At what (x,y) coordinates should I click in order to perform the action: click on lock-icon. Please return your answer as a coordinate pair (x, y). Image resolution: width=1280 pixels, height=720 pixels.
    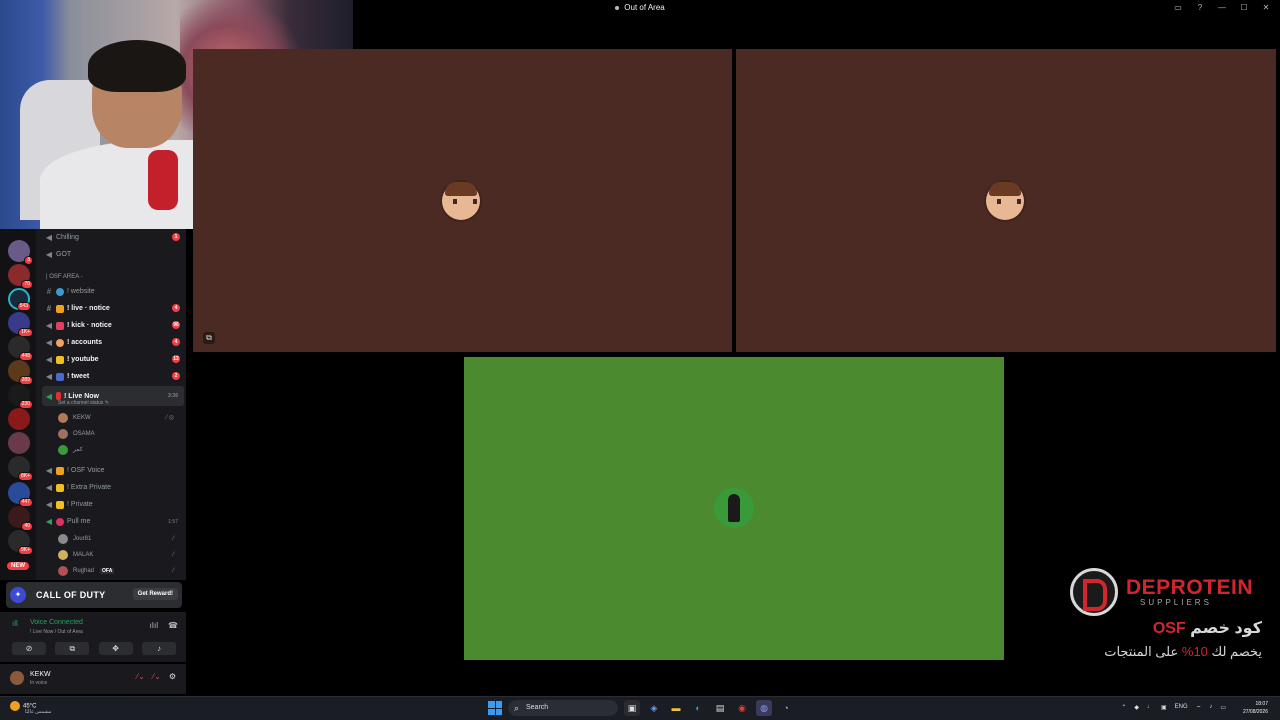
    Looking at the image, I should click on (60, 487).